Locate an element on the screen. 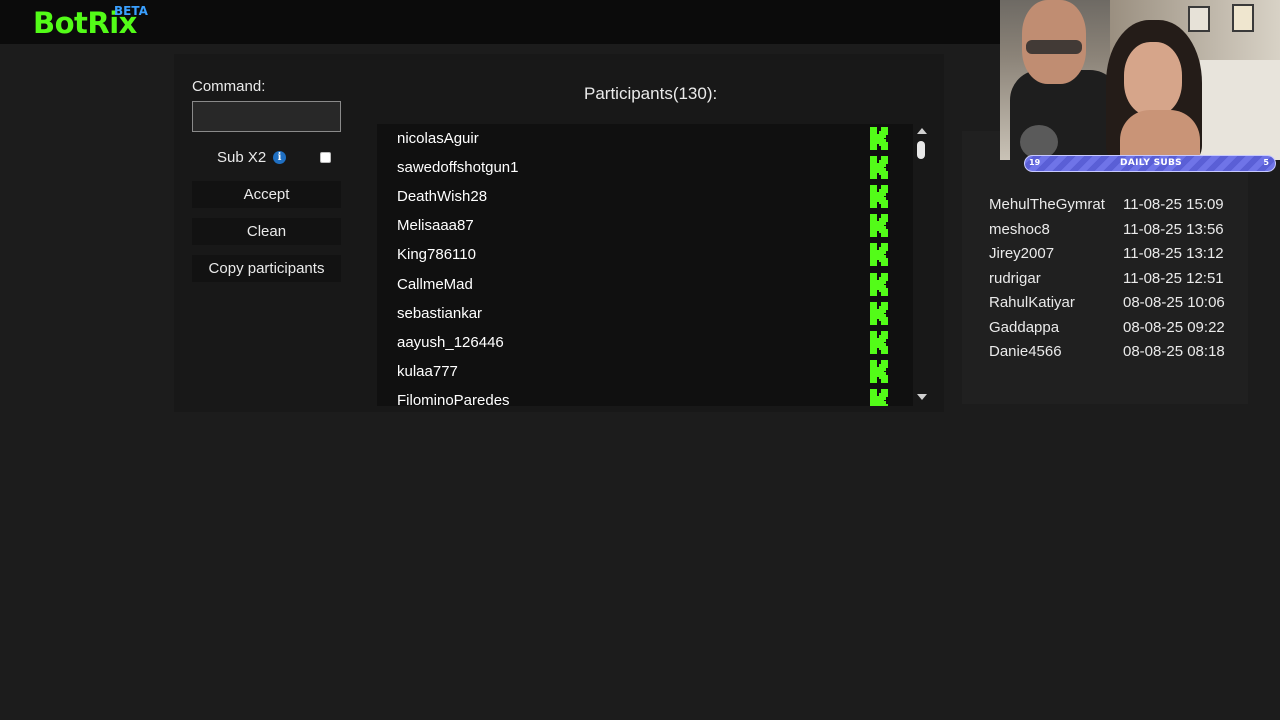  daily-subs-label: DAILY SUBS is located at coordinates (1151, 163).